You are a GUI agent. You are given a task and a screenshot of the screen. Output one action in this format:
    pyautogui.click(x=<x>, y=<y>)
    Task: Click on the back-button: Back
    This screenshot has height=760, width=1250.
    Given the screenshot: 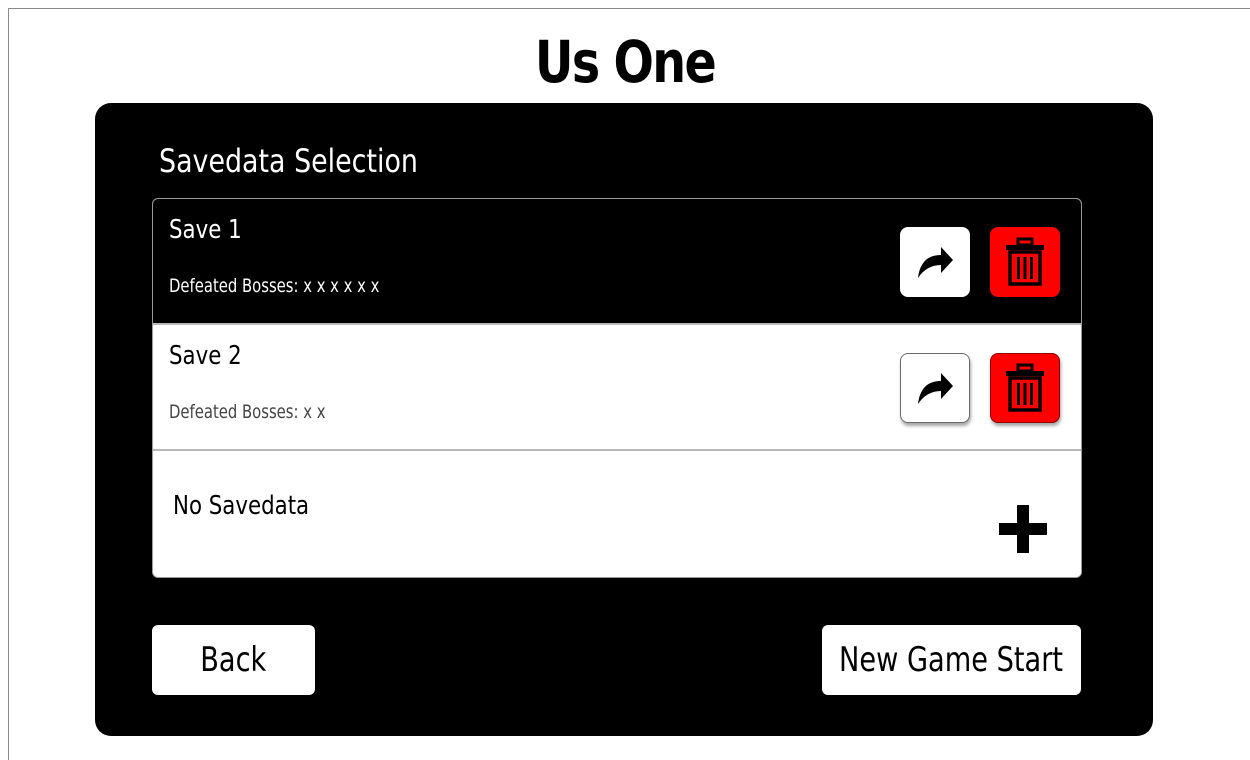 What is the action you would take?
    pyautogui.click(x=233, y=660)
    